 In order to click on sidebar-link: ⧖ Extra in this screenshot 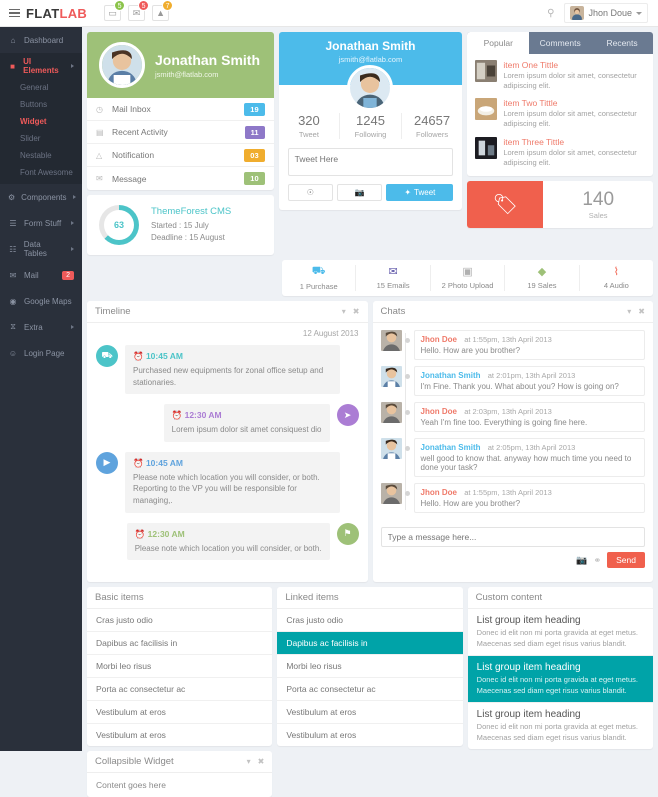, I will do `click(41, 327)`.